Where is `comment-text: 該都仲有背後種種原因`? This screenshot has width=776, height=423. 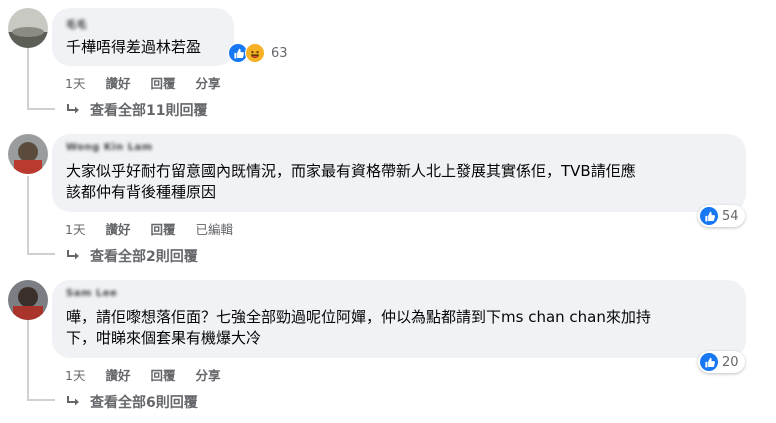 comment-text: 該都仲有背後種種原因 is located at coordinates (141, 192).